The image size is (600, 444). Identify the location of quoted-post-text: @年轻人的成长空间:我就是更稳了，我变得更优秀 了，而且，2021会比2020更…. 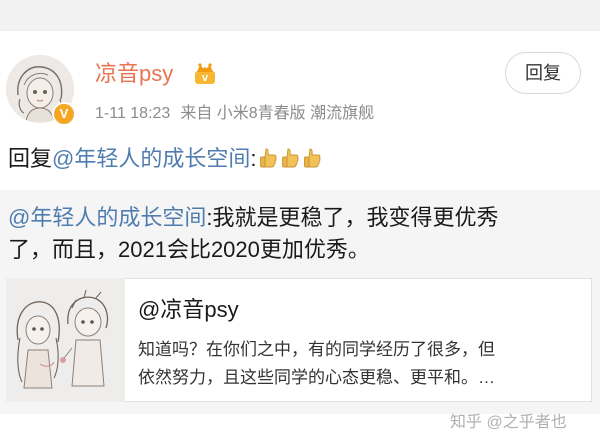
(303, 234).